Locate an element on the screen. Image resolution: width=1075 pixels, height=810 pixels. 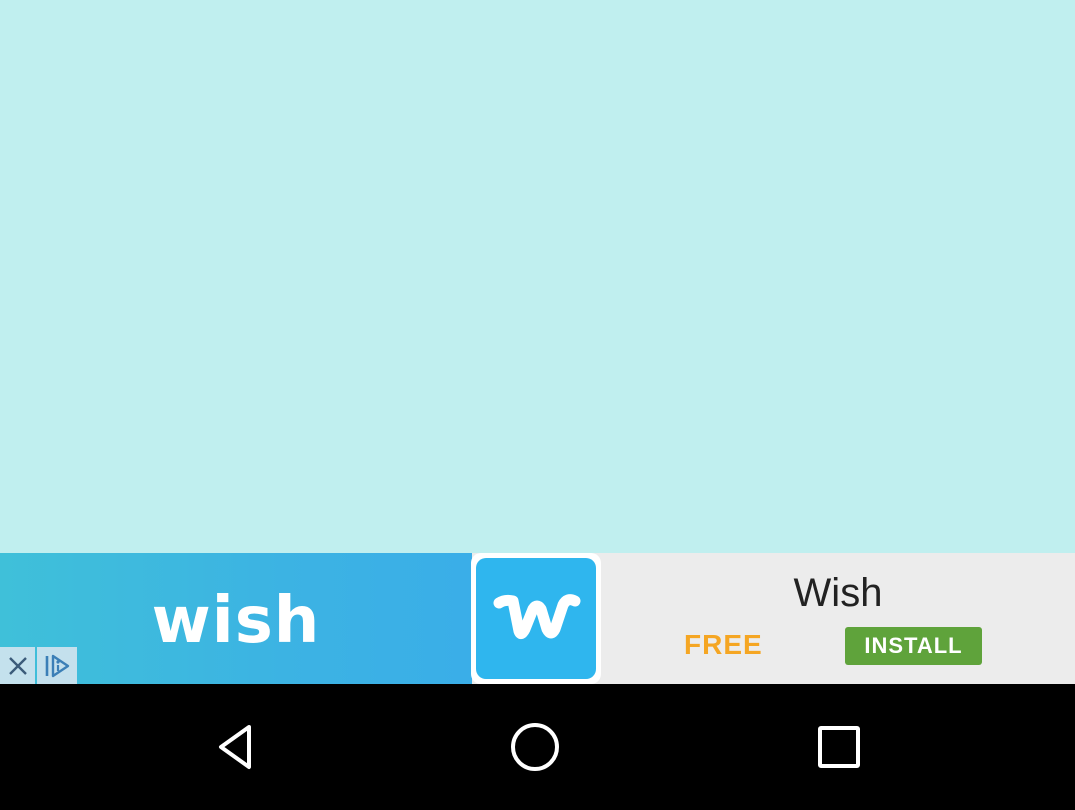
ad-choices is located at coordinates (38, 665).